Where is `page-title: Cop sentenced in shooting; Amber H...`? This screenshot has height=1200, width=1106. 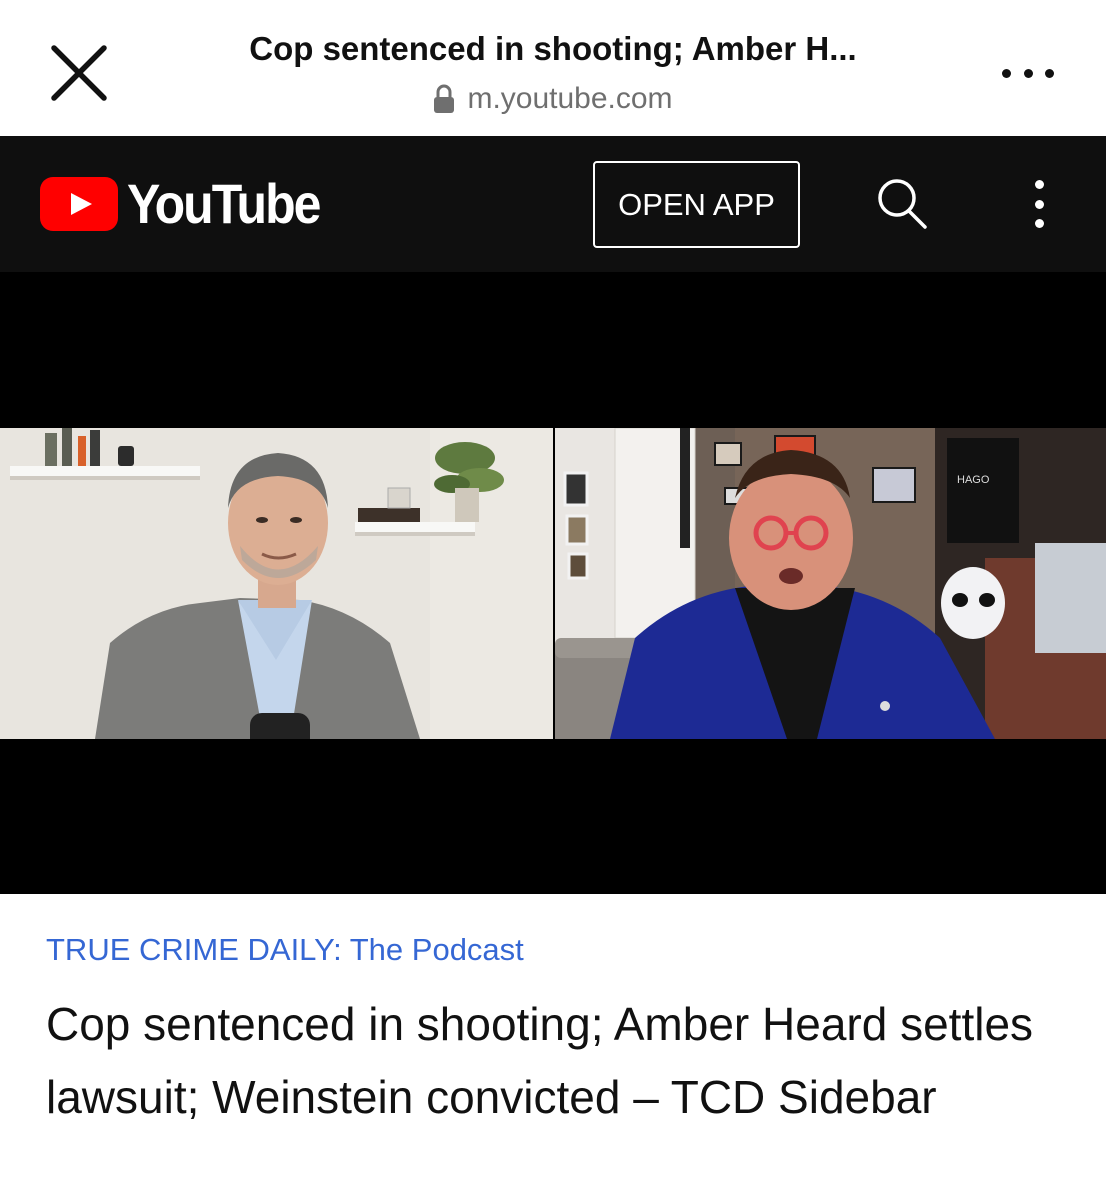
page-title: Cop sentenced in shooting; Amber H... is located at coordinates (553, 48).